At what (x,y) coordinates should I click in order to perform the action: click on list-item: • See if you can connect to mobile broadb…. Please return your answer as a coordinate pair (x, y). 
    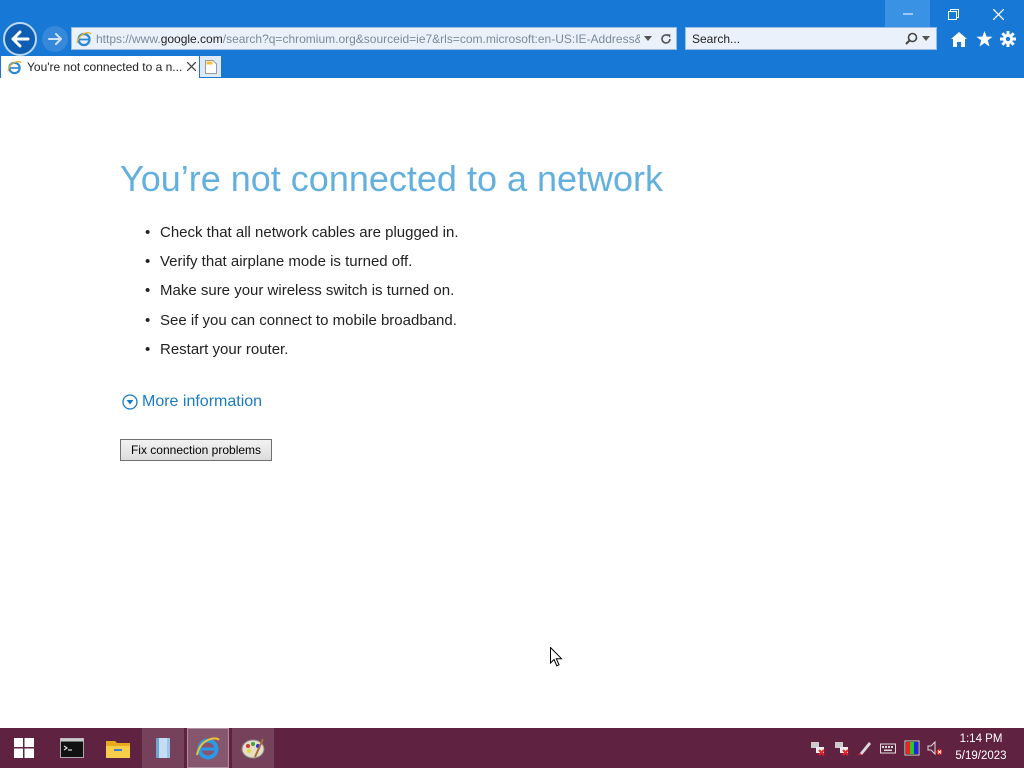
    Looking at the image, I should click on (302, 324).